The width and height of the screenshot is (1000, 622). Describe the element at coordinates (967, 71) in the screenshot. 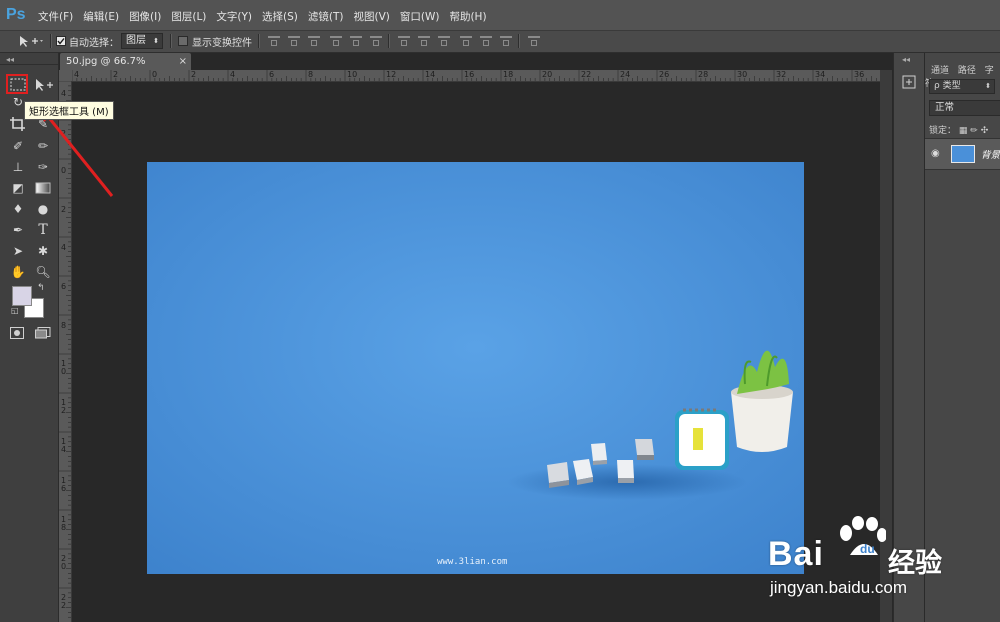

I see `tab-paths: 路径` at that location.